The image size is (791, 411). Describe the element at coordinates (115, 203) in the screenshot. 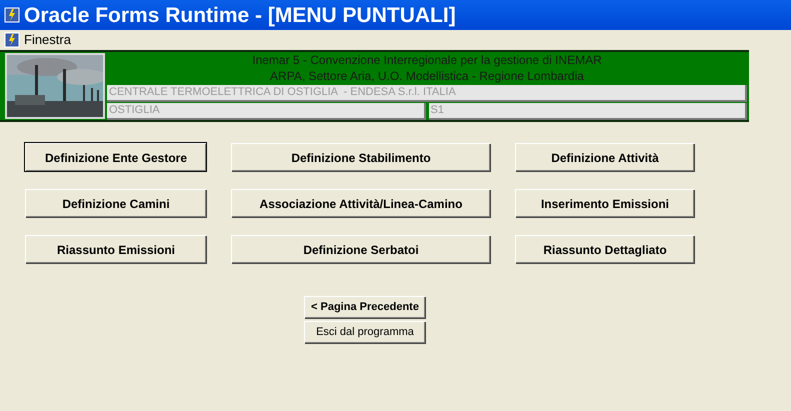

I see `menu-button: Definizione Camini` at that location.